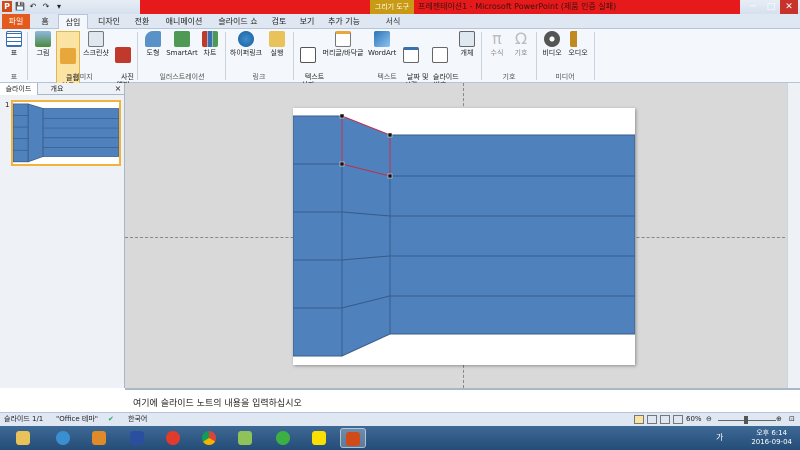 Image resolution: width=800 pixels, height=450 pixels. Describe the element at coordinates (20, 6) in the screenshot. I see `save-icon: 💾` at that location.